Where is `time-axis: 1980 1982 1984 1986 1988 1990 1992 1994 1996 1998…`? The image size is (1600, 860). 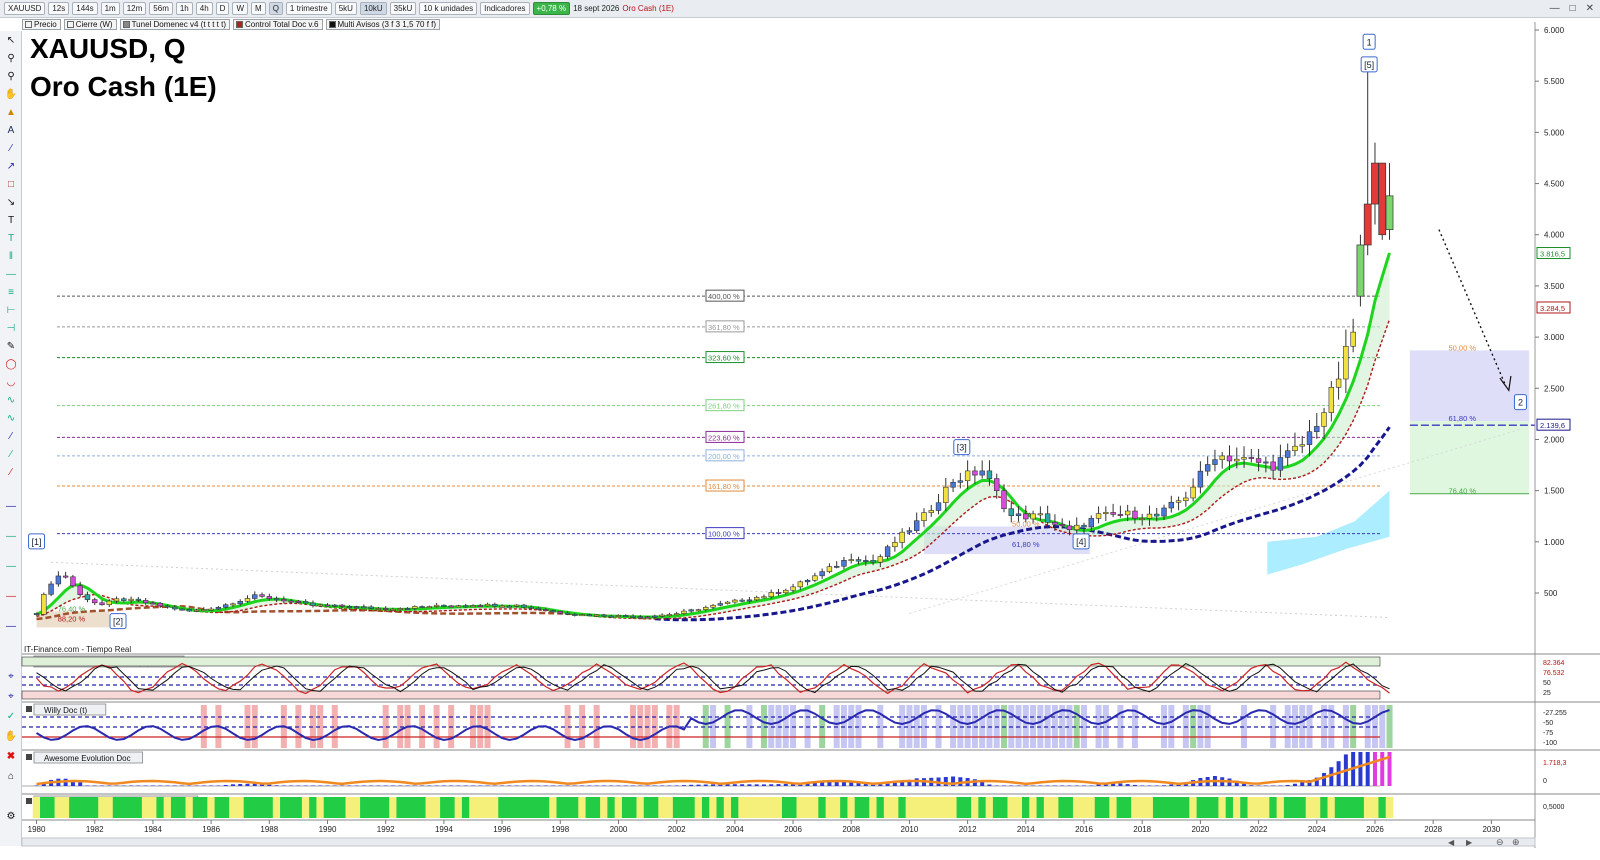 time-axis: 1980 1982 1984 1986 1988 1990 1992 1994 1996 1998… is located at coordinates (778, 833).